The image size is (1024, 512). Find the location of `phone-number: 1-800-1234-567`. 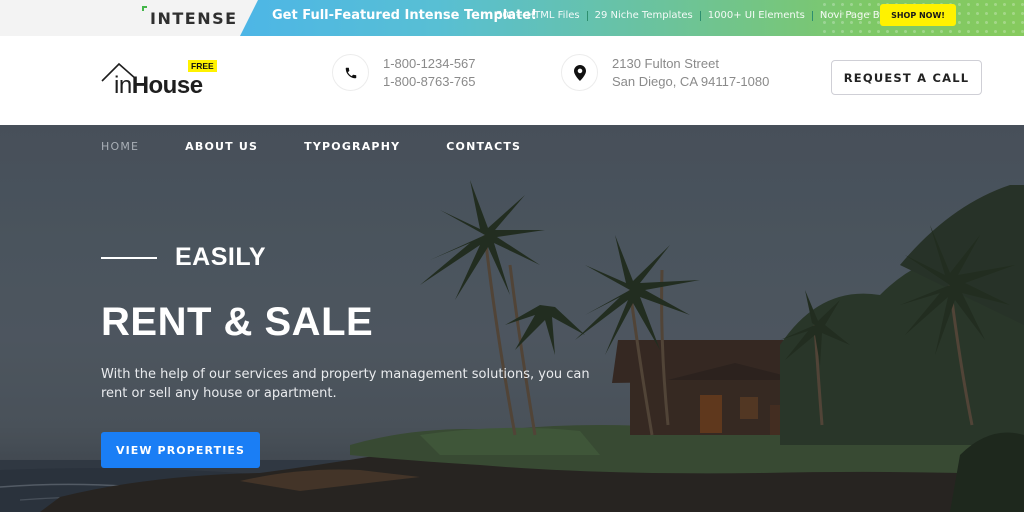

phone-number: 1-800-1234-567 is located at coordinates (429, 64).